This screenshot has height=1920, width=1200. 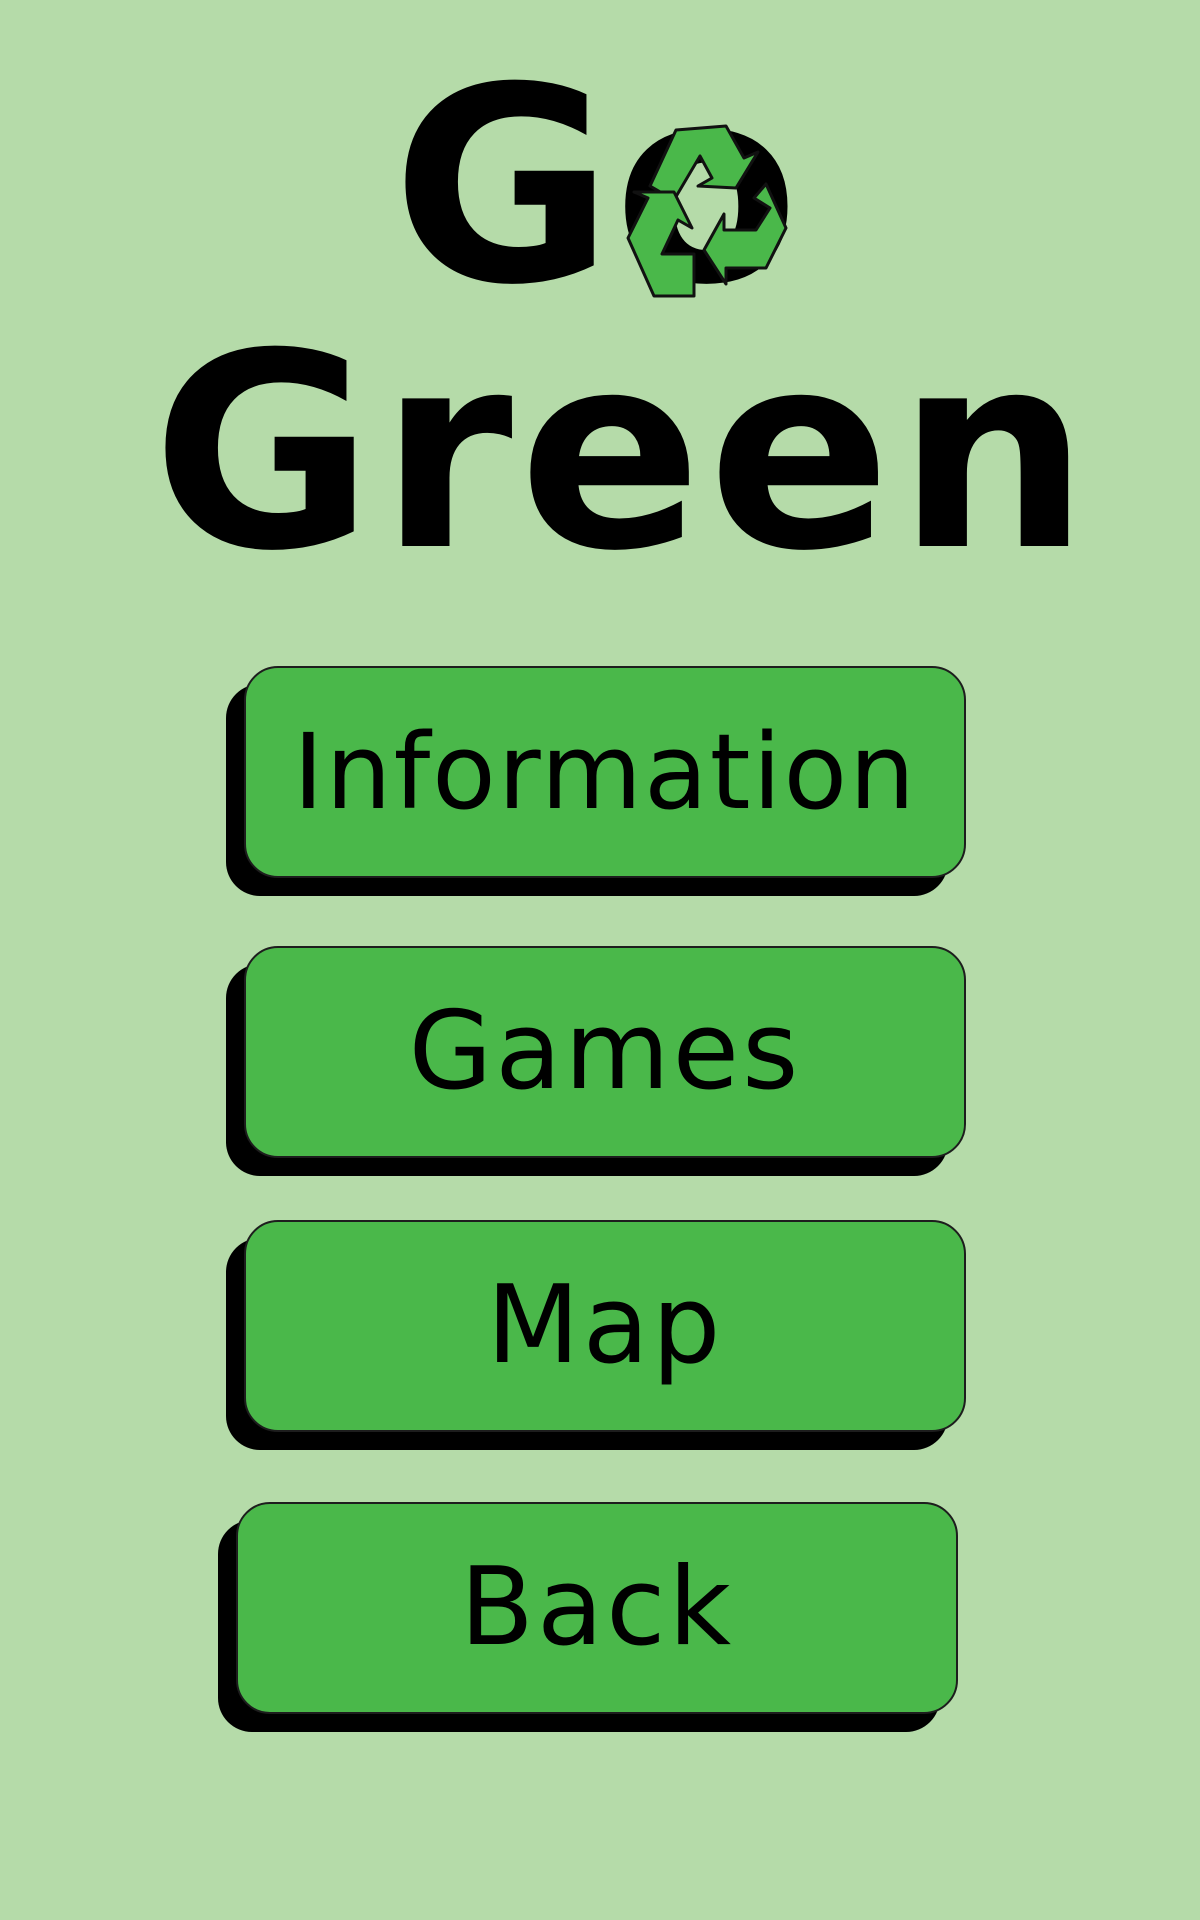 I want to click on information-button: Information, so click(x=605, y=772).